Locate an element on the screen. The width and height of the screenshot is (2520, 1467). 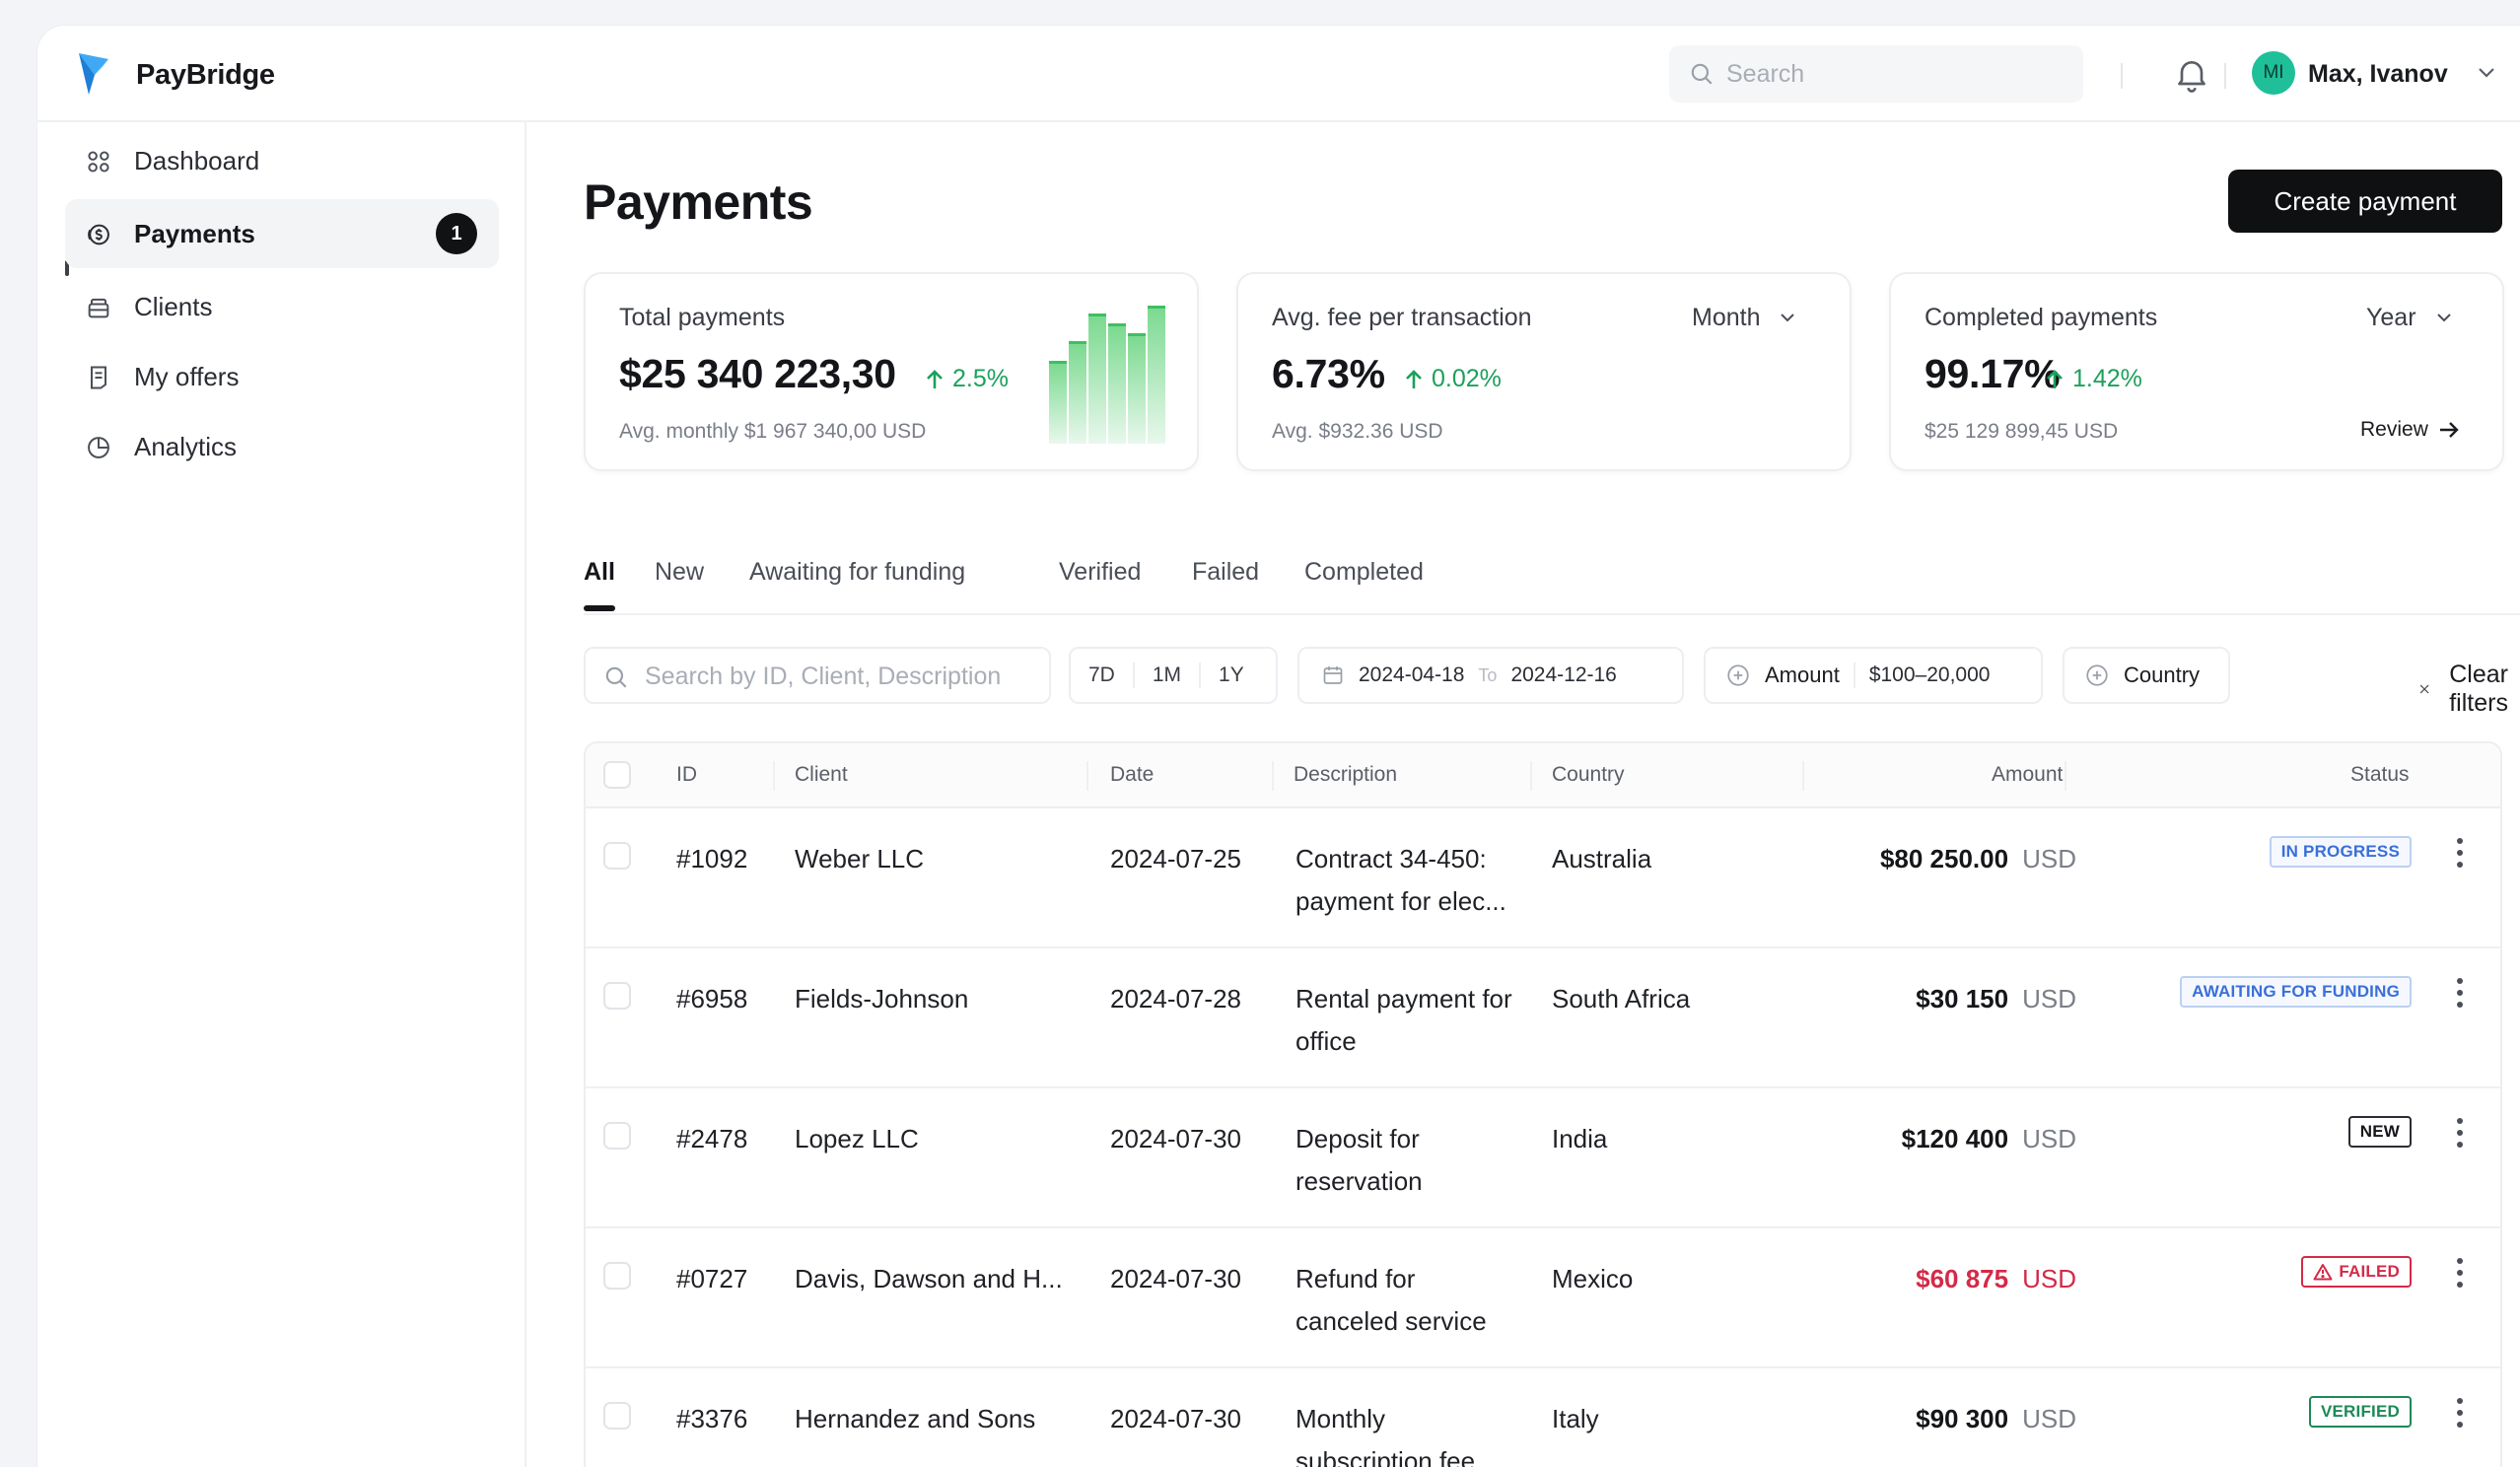
table-search is located at coordinates (817, 675).